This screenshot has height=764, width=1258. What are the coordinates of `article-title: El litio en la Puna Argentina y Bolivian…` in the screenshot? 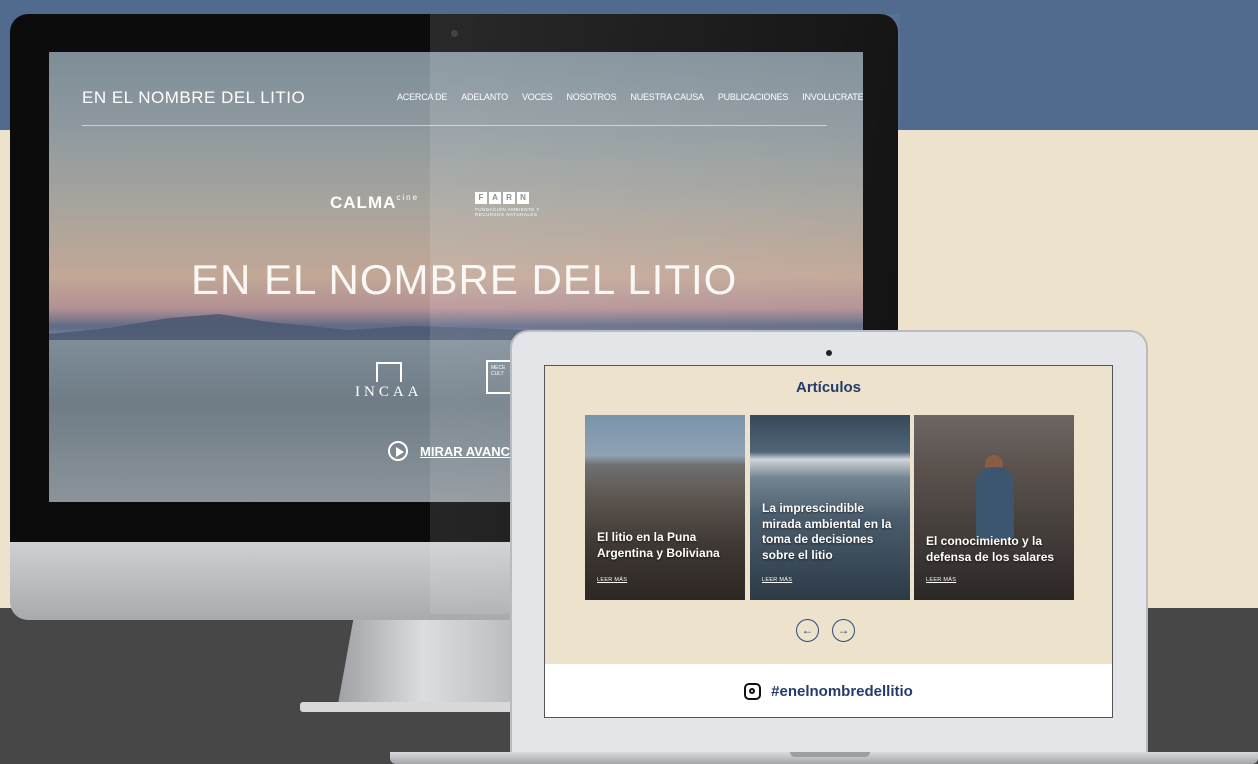 It's located at (658, 545).